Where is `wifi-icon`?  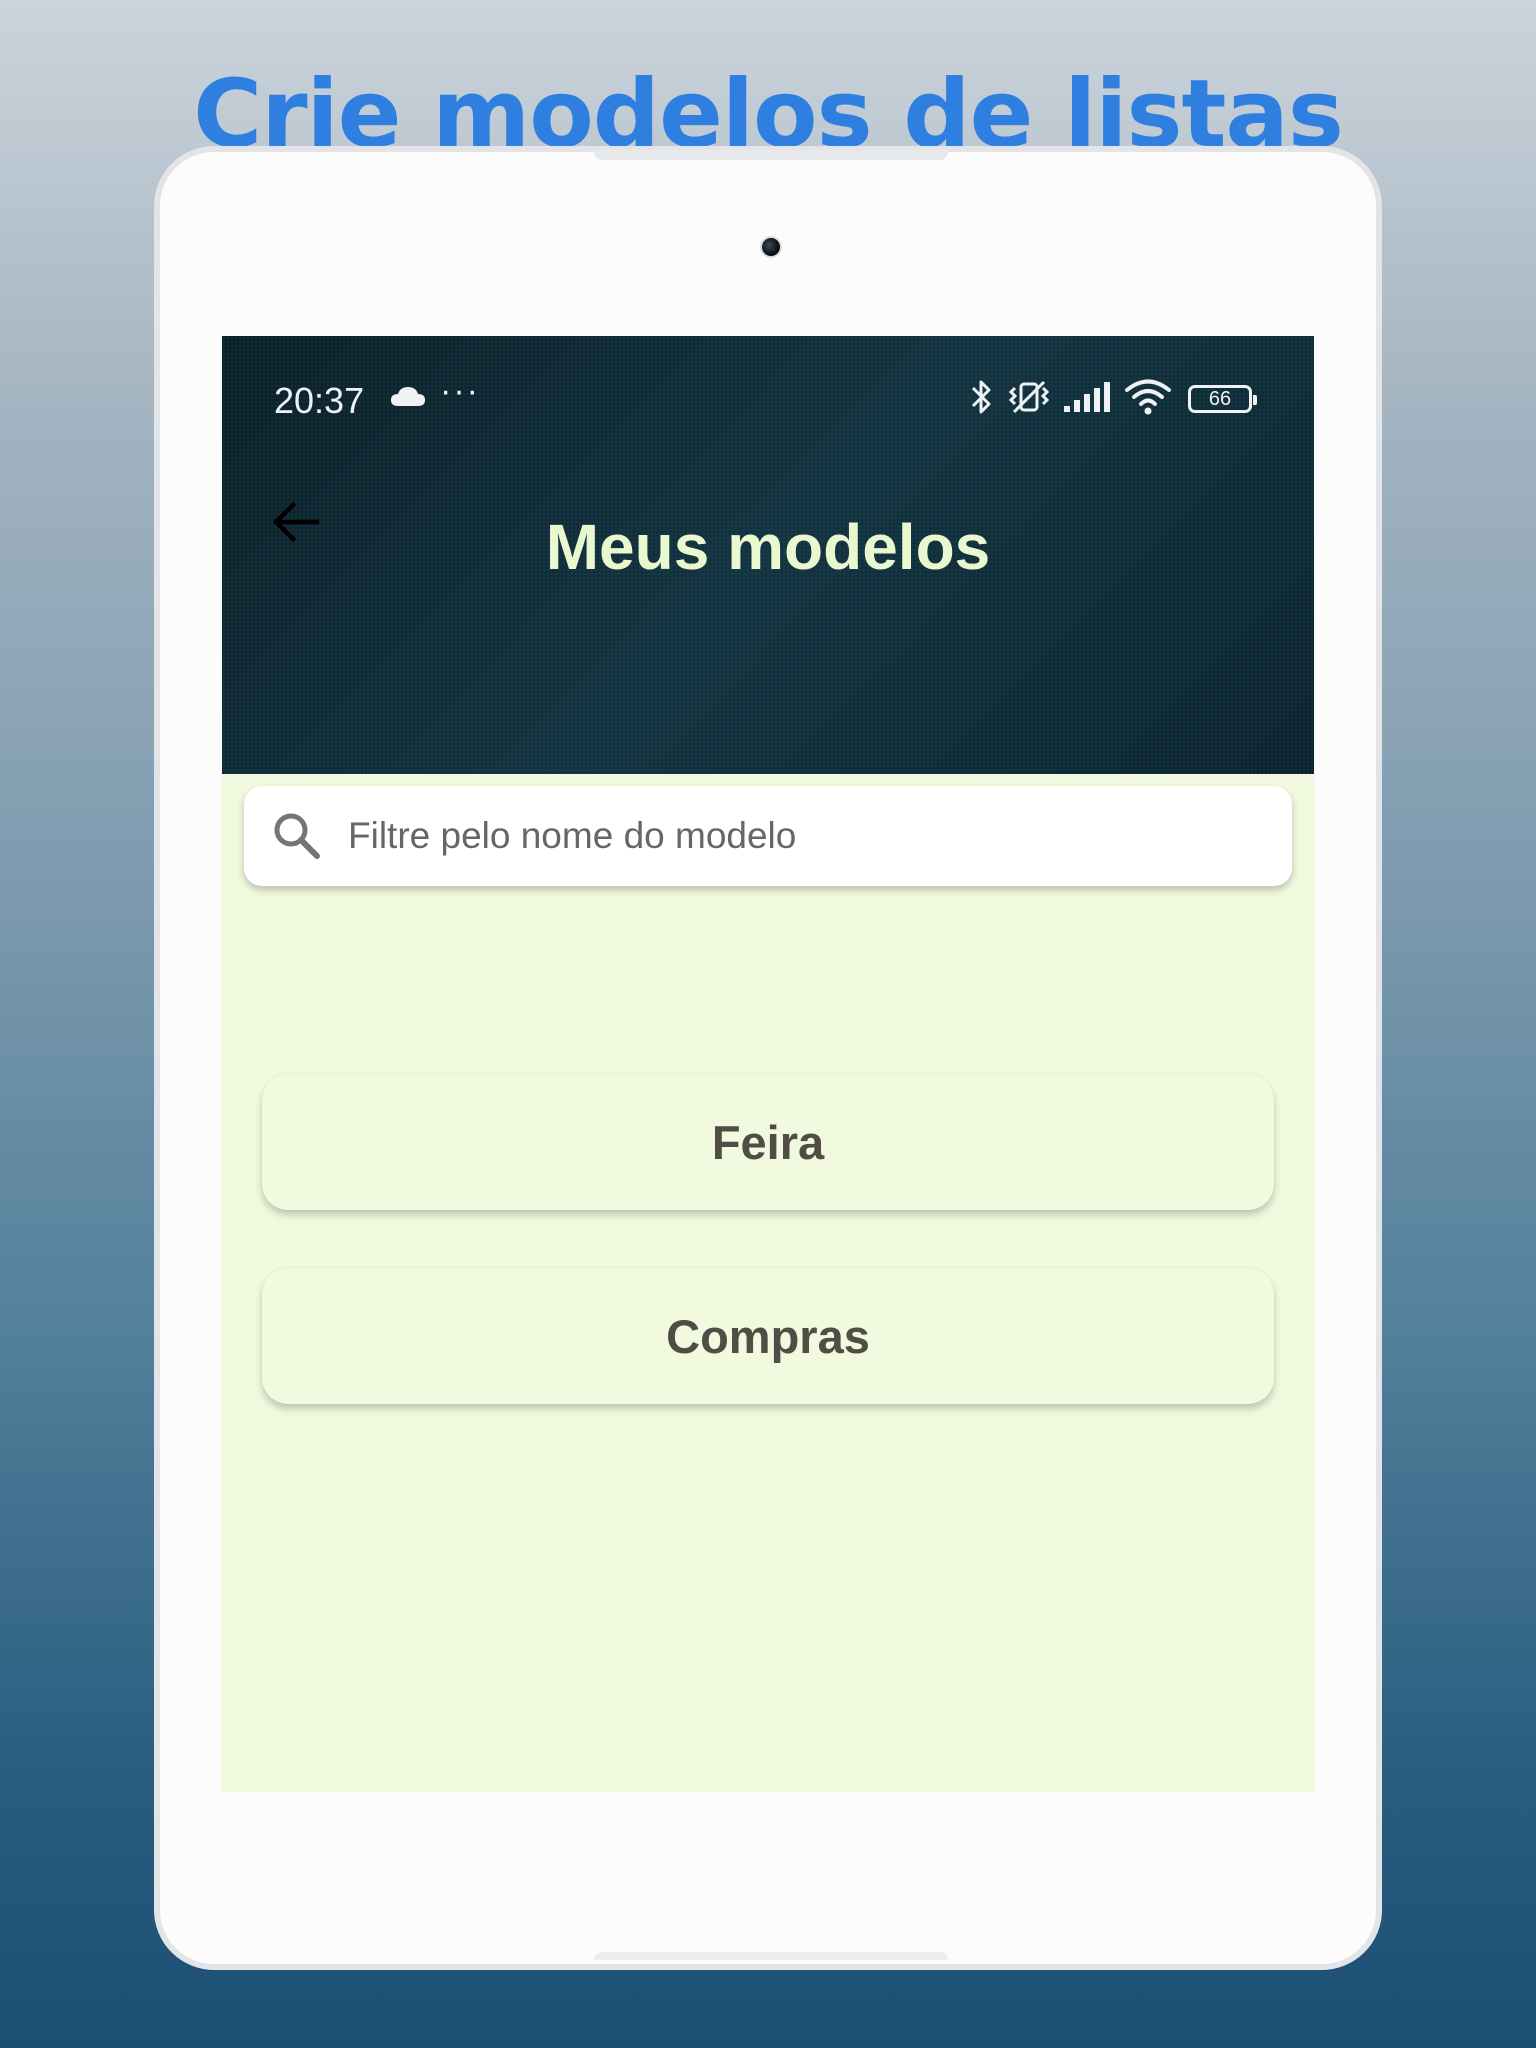 wifi-icon is located at coordinates (1148, 399).